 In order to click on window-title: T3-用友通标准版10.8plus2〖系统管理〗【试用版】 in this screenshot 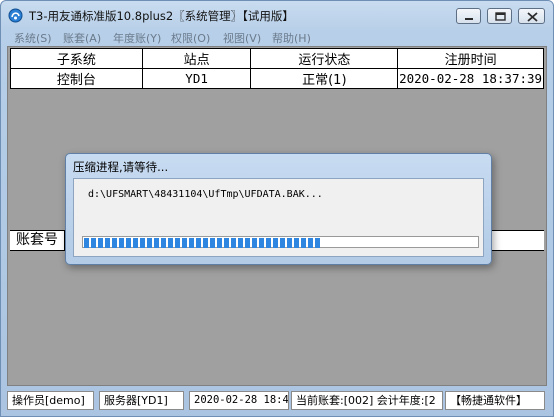, I will do `click(161, 16)`.